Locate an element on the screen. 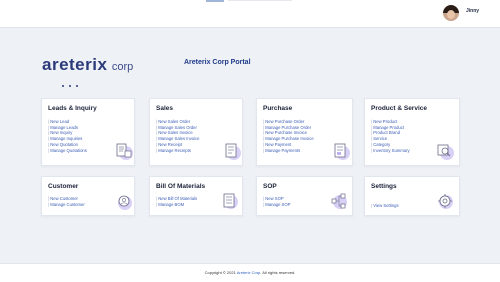 Image resolution: width=500 pixels, height=282 pixels. copyright-prefix: Copyright © 2021 is located at coordinates (220, 272).